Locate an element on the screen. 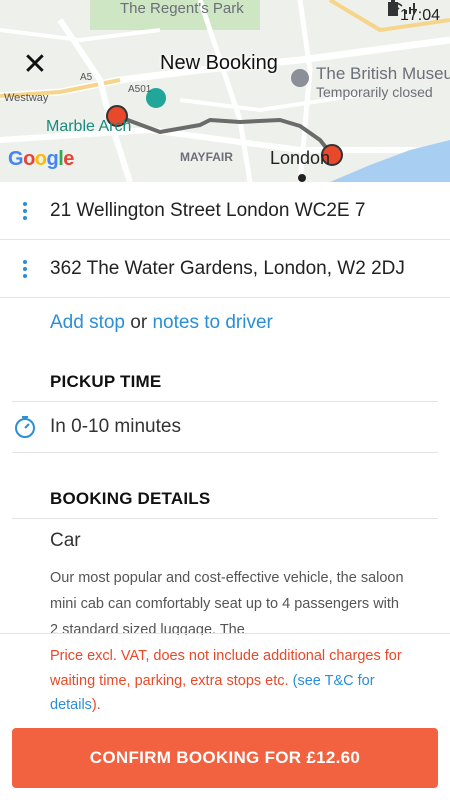 This screenshot has width=450, height=800. map-label-mayfair: MAYFAIR is located at coordinates (206, 157).